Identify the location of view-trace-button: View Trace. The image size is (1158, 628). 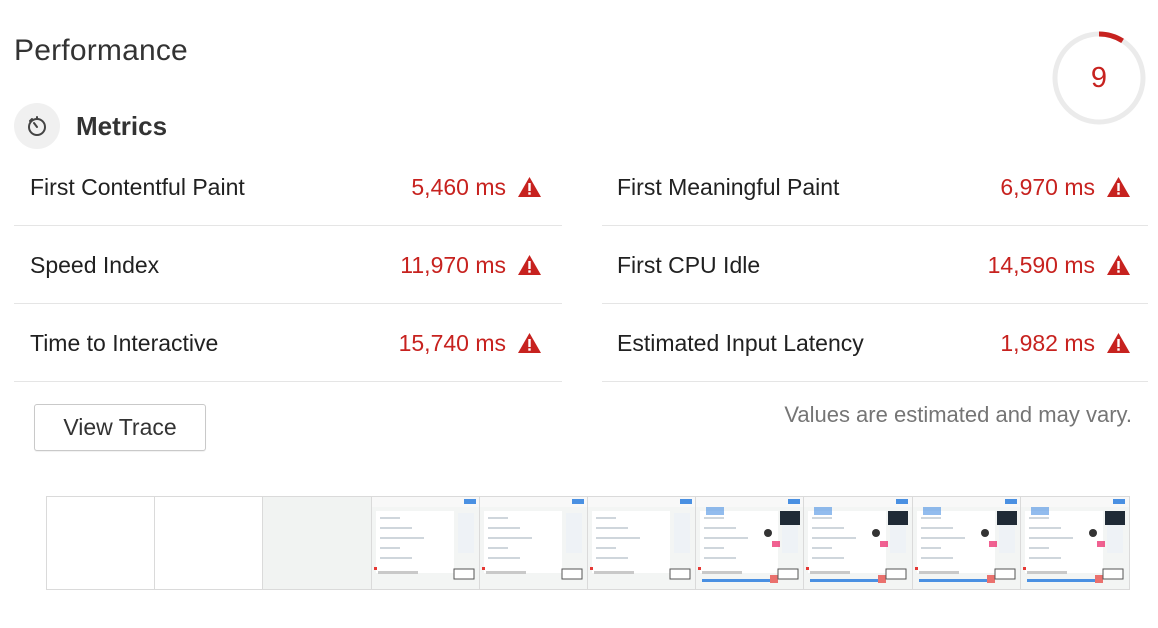
(120, 427).